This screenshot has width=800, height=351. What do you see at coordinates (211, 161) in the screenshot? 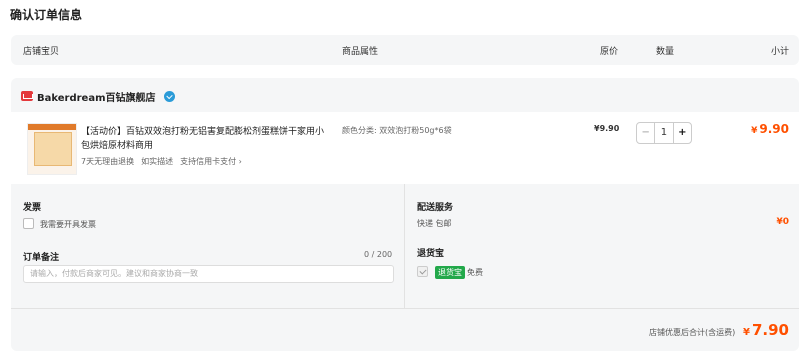
I see `tag-credit-card: 支持信用卡支付 ›` at bounding box center [211, 161].